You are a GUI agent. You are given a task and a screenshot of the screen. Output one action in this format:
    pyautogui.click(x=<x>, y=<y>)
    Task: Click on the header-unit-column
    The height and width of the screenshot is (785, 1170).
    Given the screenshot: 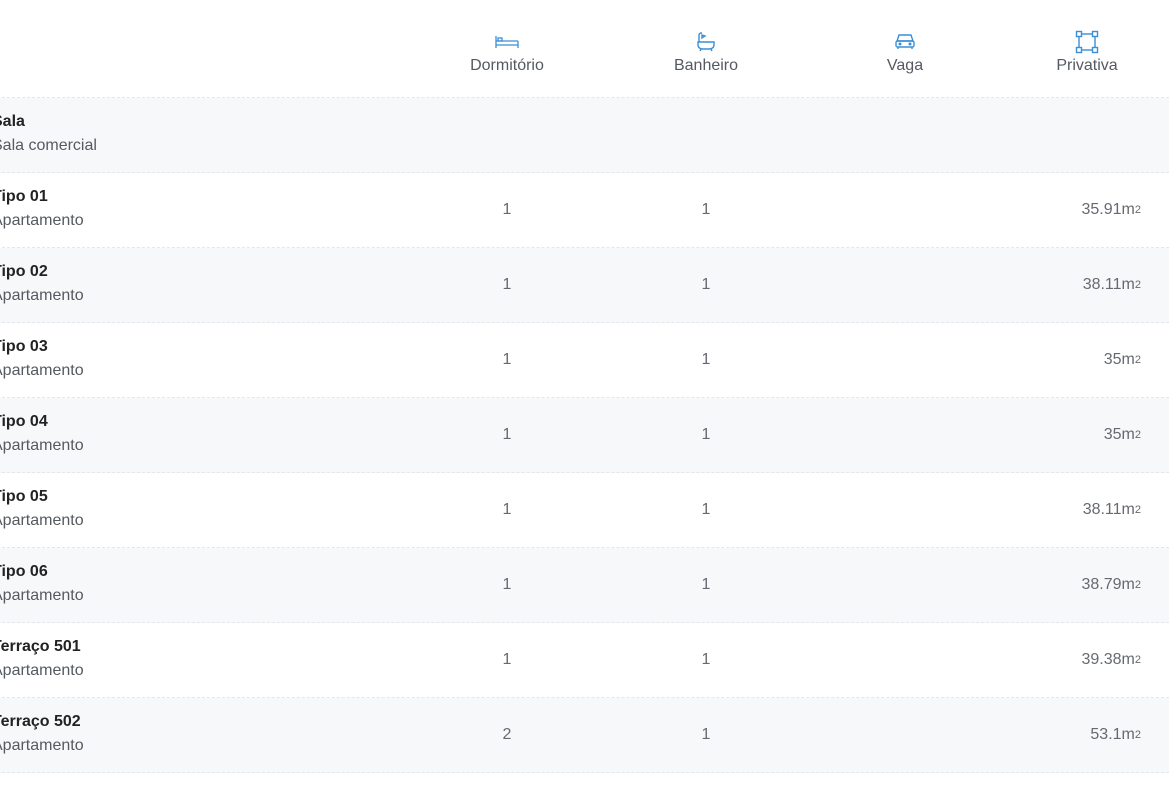 What is the action you would take?
    pyautogui.click(x=203, y=59)
    